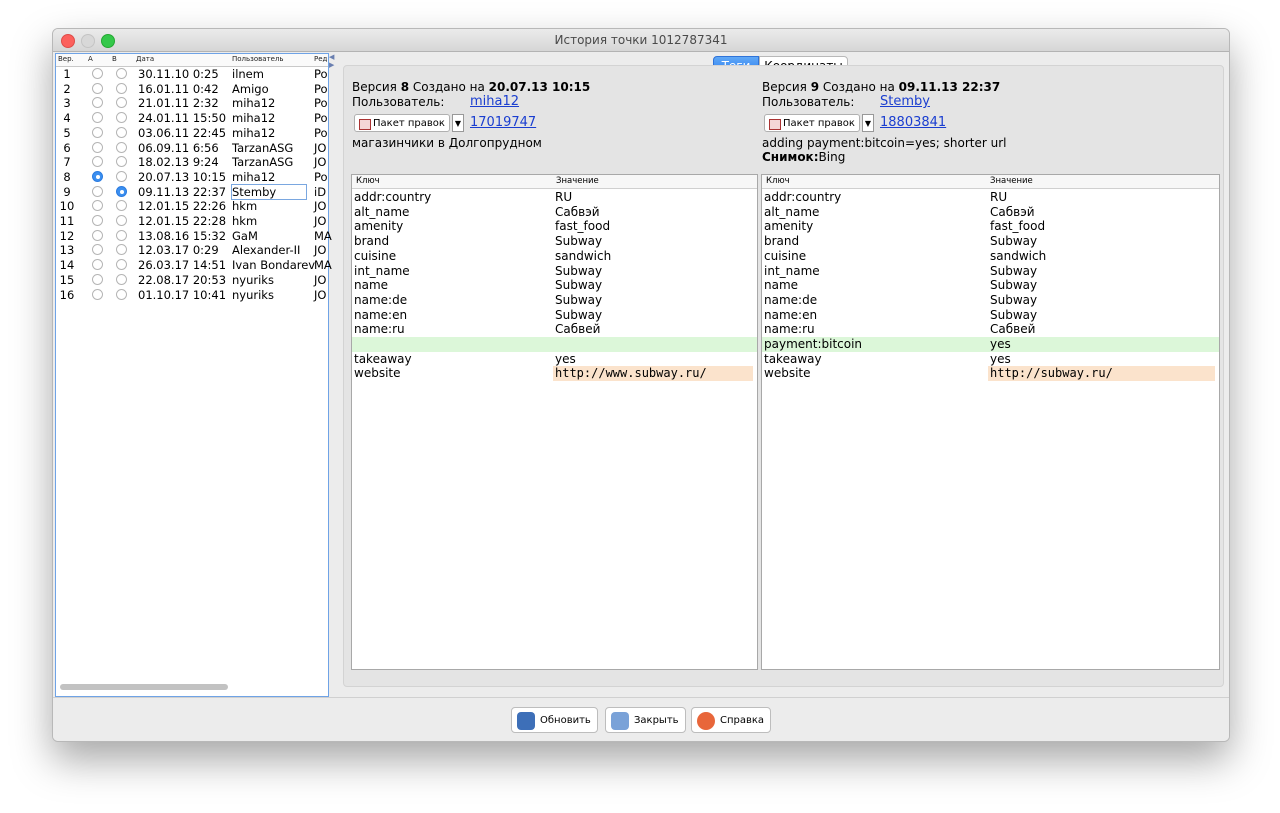 Image resolution: width=1280 pixels, height=813 pixels. Describe the element at coordinates (332, 63) in the screenshot. I see `split-pane-arrows-icon: ◀ ▶` at that location.